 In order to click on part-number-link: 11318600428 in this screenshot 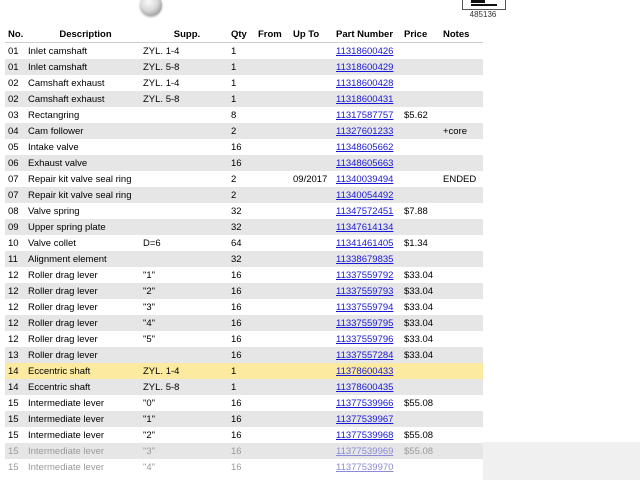, I will do `click(364, 83)`.